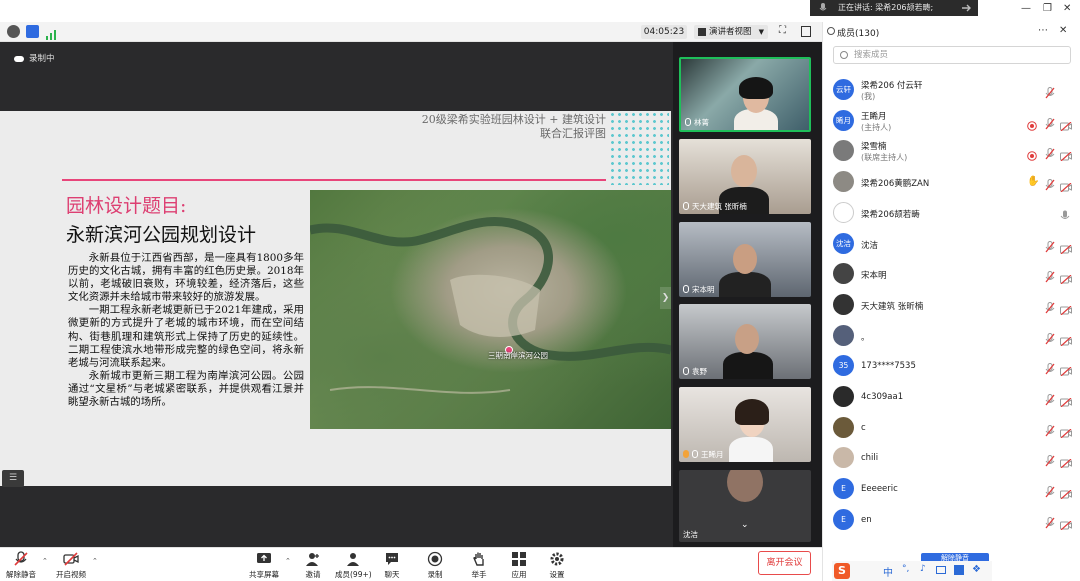 The height and width of the screenshot is (581, 1080). Describe the element at coordinates (895, 184) in the screenshot. I see `member-name: 梁希206黄鹏ZAN` at that location.